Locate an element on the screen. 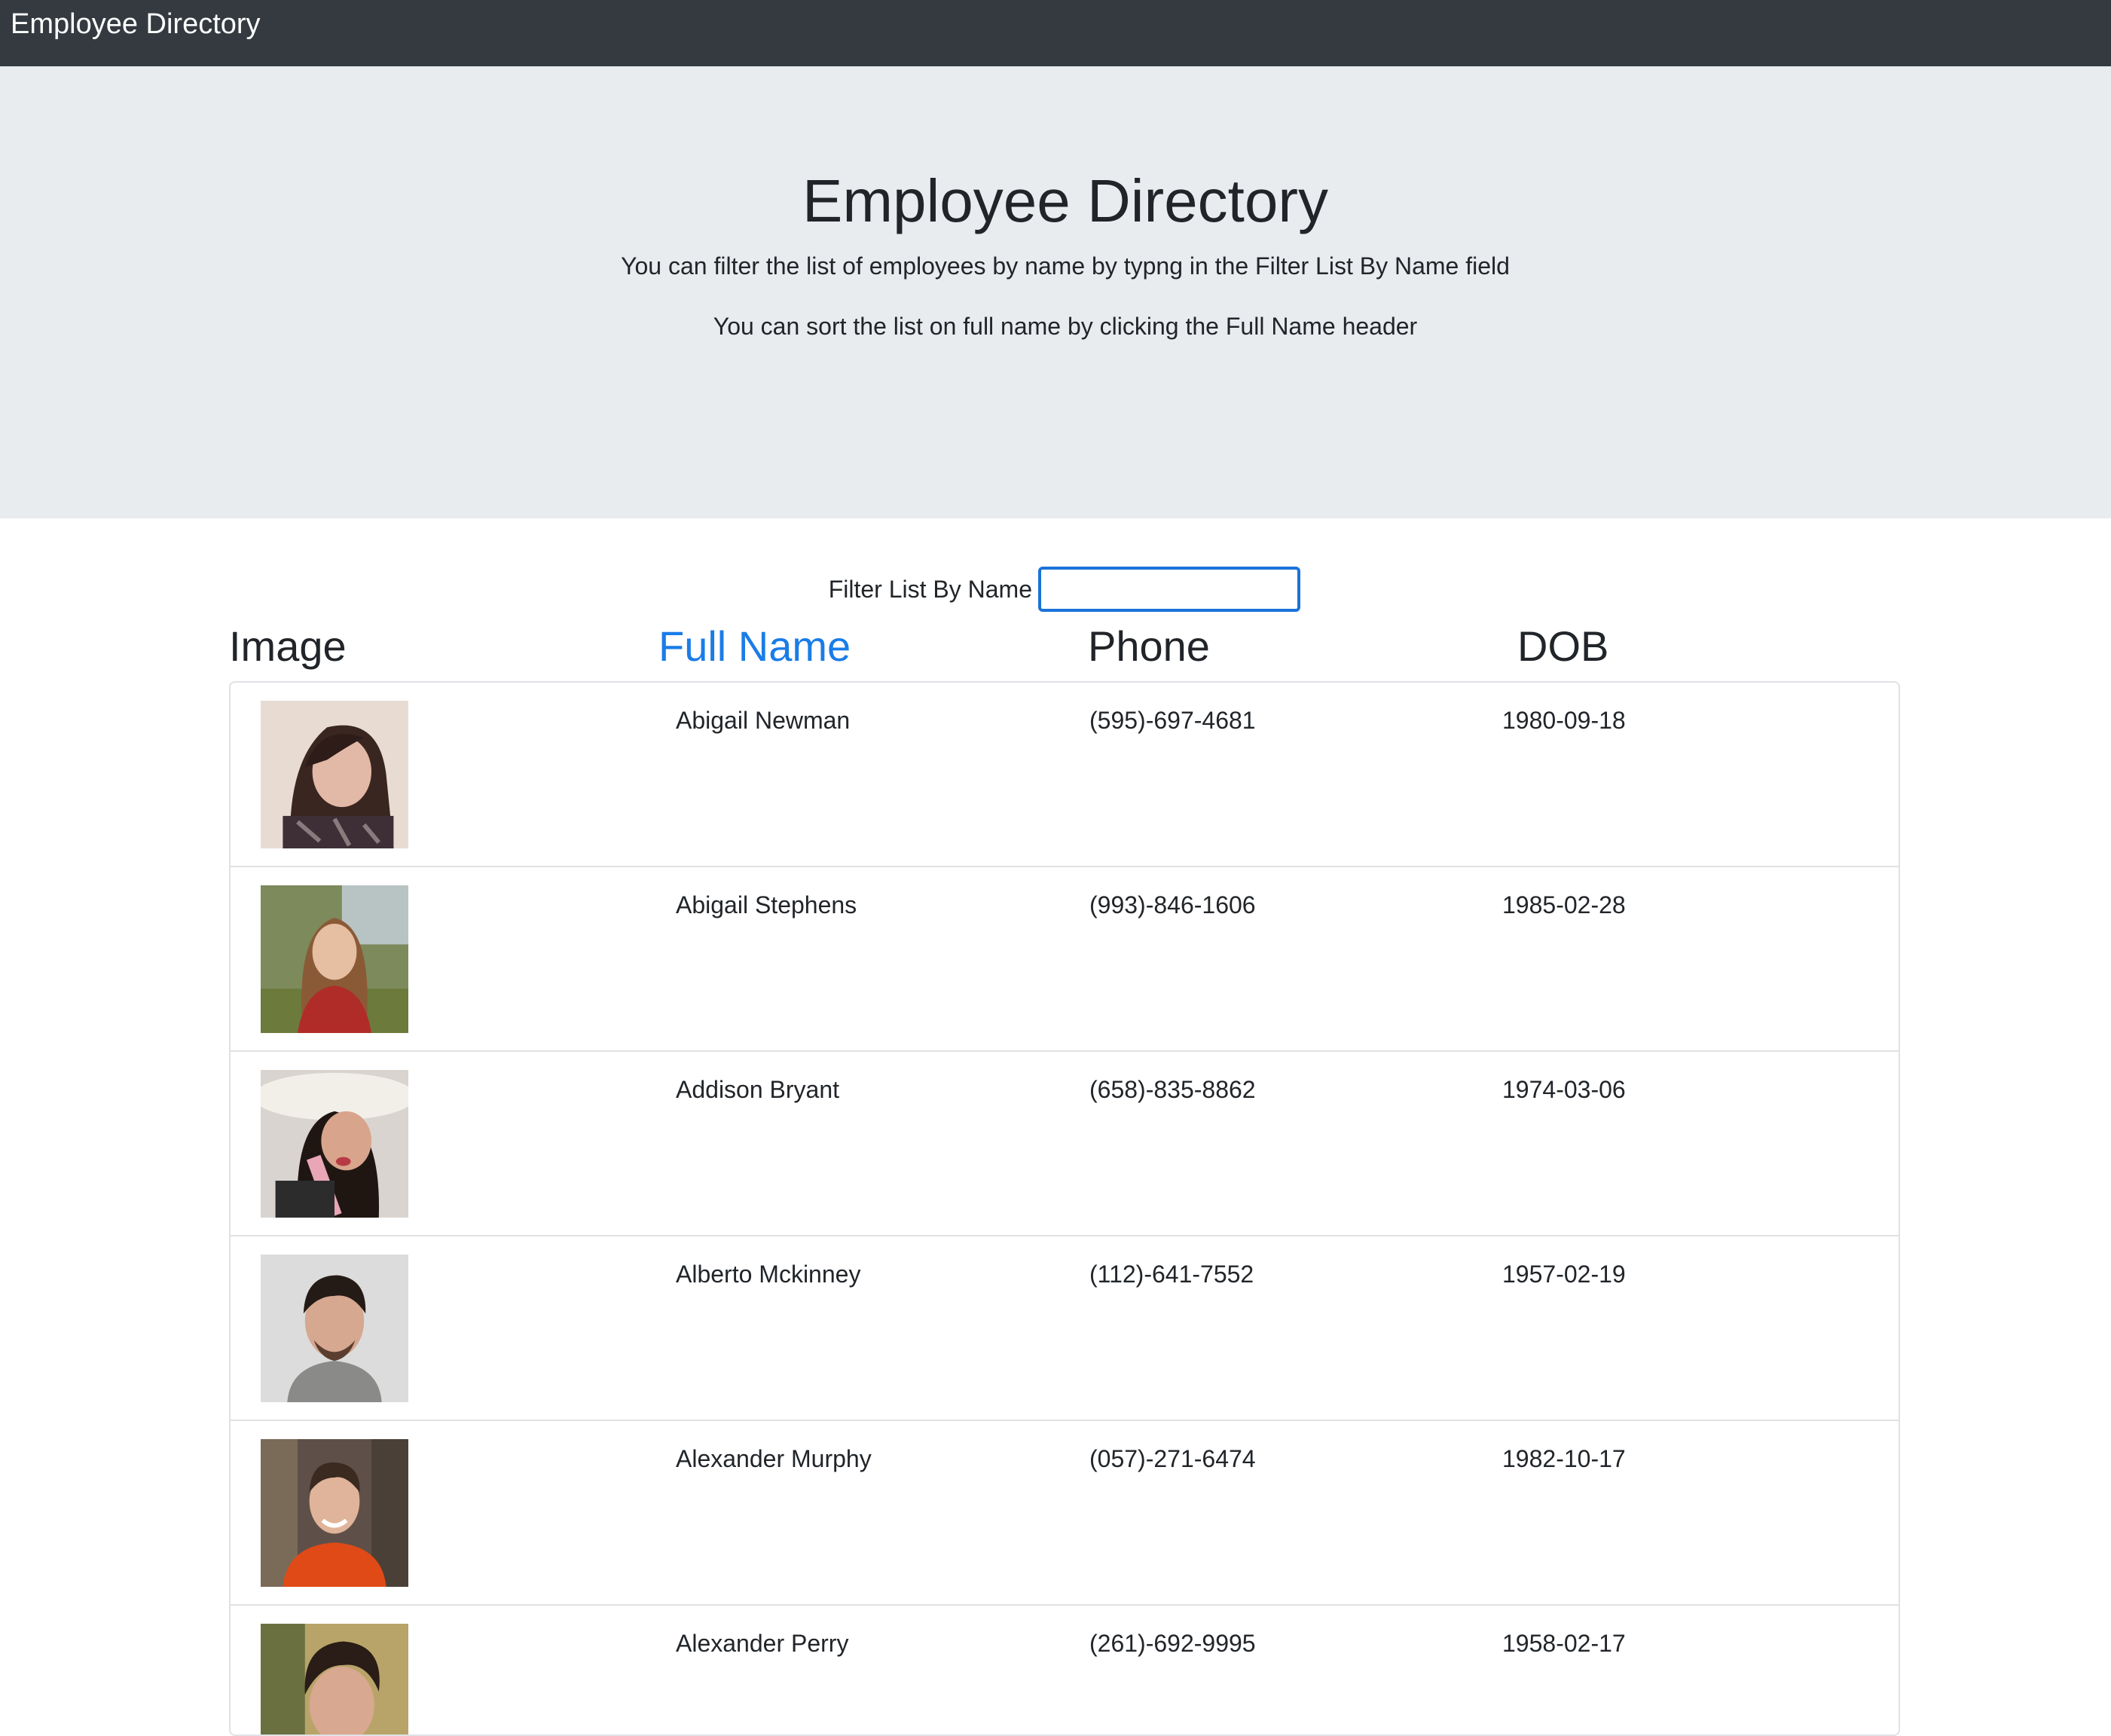 This screenshot has width=2111, height=1736. table-row: Addison Bryant (658)-835-8862 1974-03-06 is located at coordinates (1065, 1144).